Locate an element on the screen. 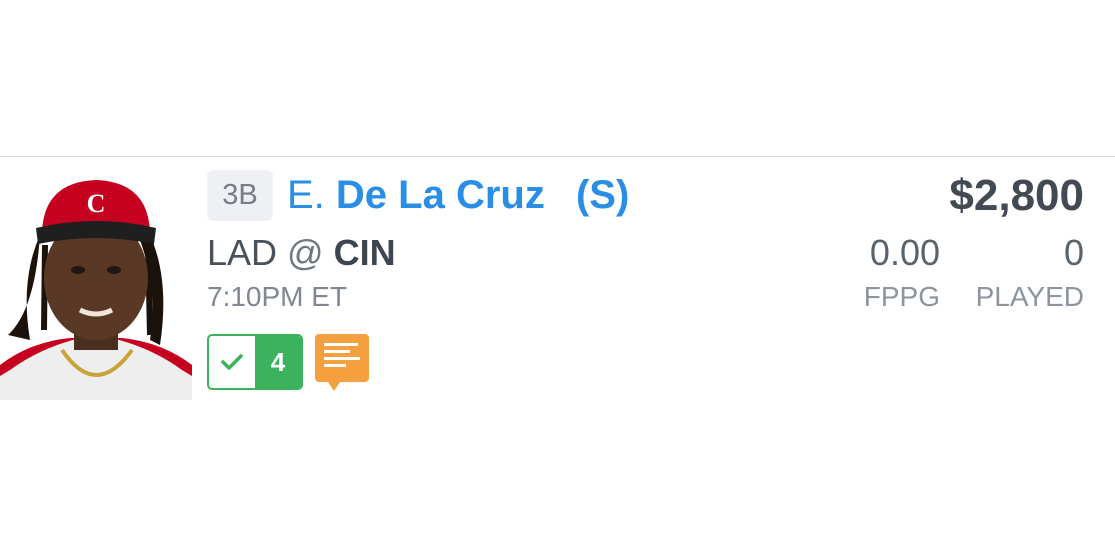 This screenshot has height=557, width=1115. notes-tail is located at coordinates (334, 386).